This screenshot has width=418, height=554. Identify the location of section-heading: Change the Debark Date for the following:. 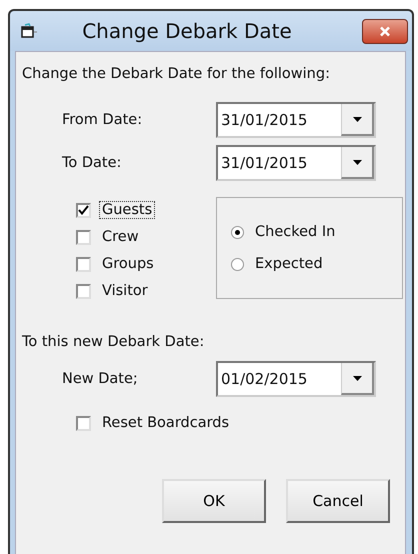
(176, 75).